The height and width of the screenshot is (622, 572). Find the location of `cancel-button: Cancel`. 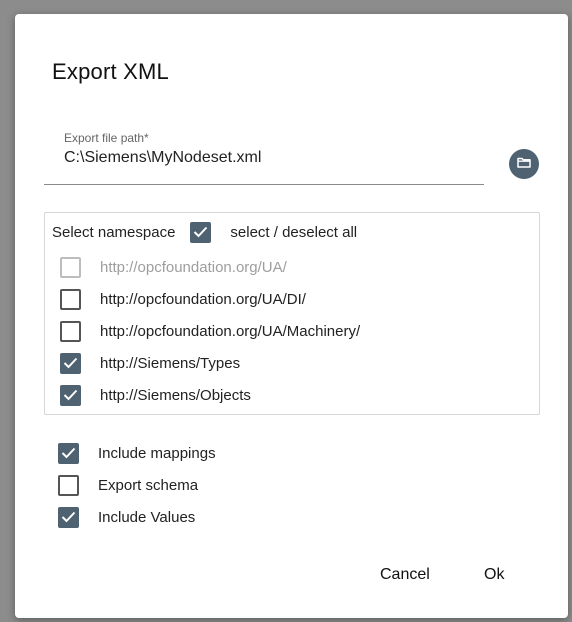

cancel-button: Cancel is located at coordinates (405, 575).